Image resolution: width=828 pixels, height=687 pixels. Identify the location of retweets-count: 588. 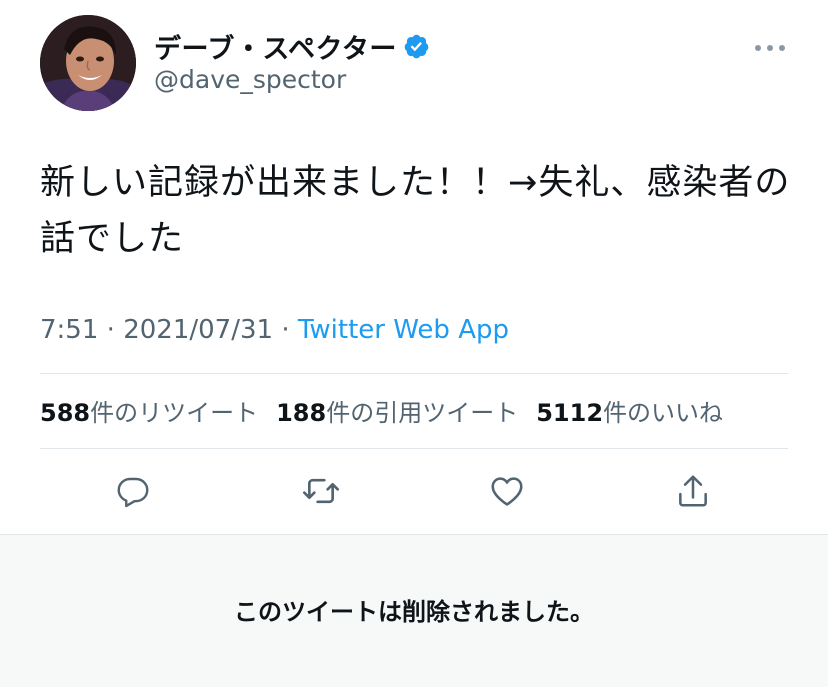
(65, 413).